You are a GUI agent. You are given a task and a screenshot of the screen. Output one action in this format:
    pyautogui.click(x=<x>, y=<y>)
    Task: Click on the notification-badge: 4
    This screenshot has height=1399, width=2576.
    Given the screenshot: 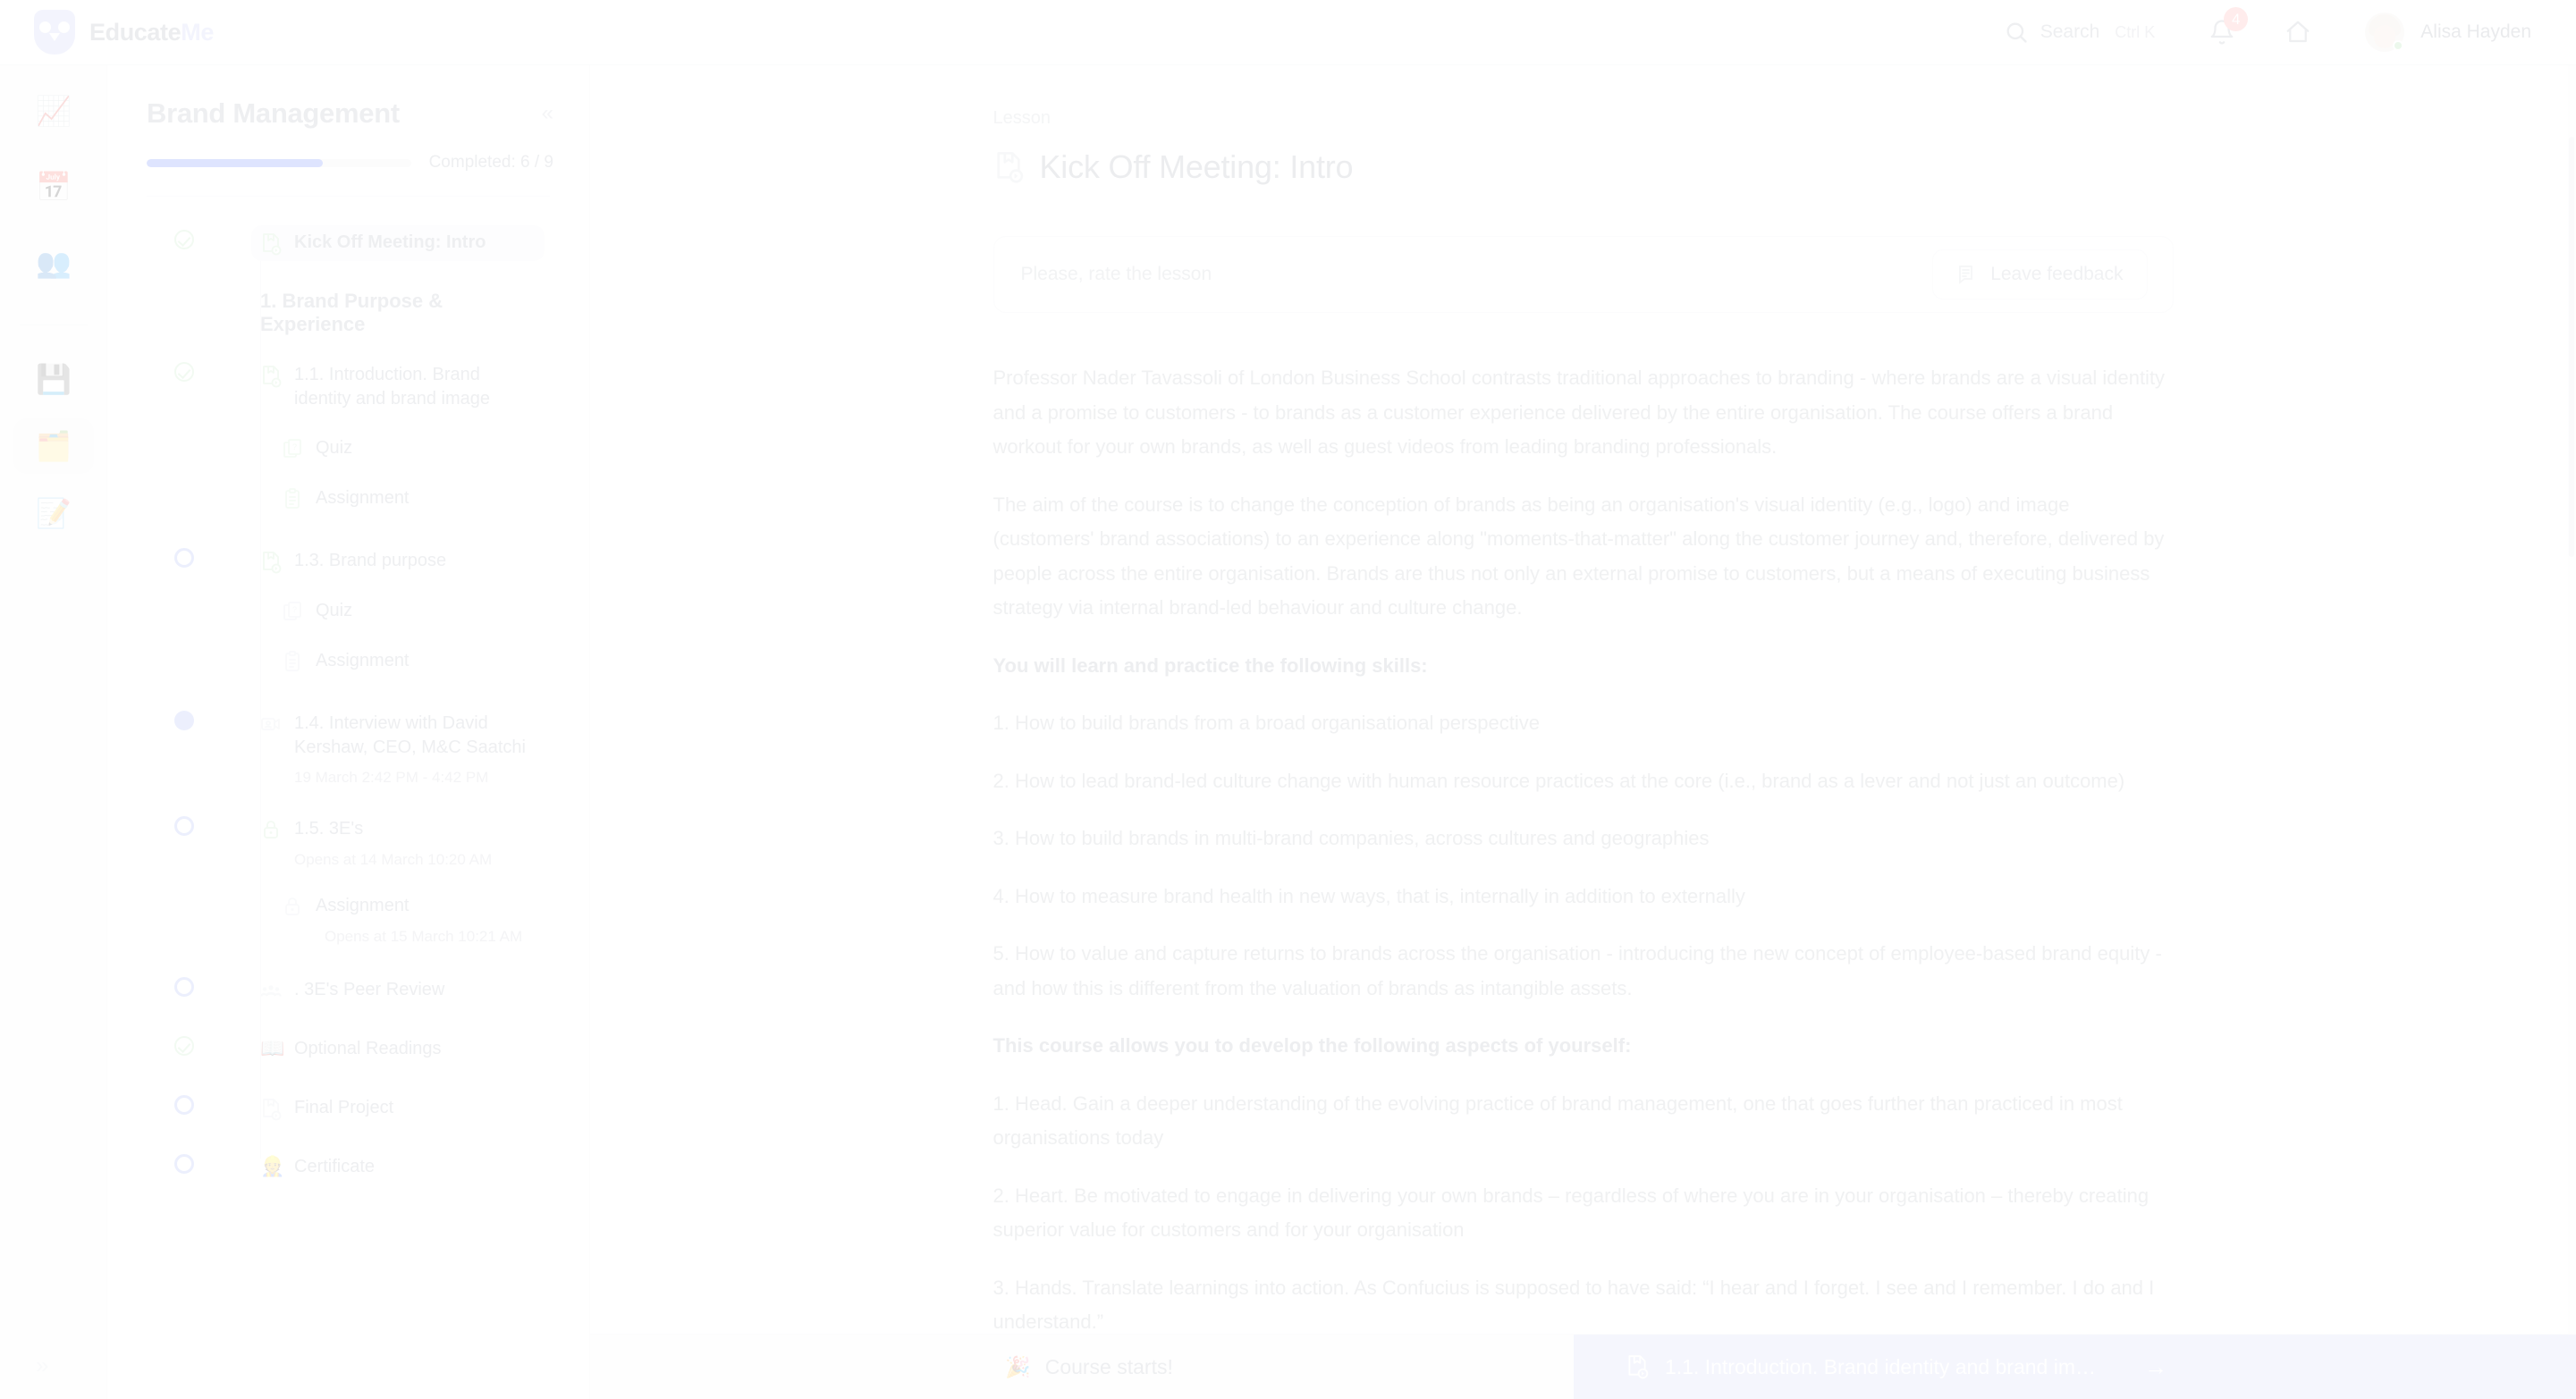 What is the action you would take?
    pyautogui.click(x=2236, y=19)
    